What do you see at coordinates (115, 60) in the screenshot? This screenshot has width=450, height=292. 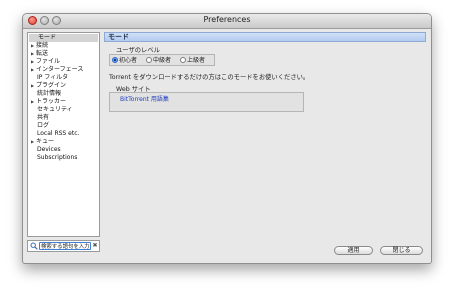 I see `radio-selected-icon` at bounding box center [115, 60].